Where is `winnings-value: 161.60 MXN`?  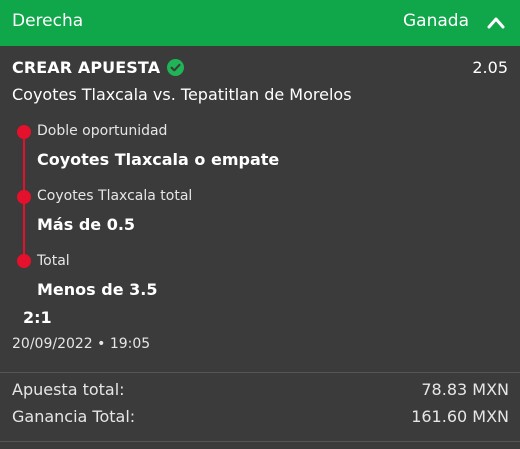
winnings-value: 161.60 MXN is located at coordinates (460, 416).